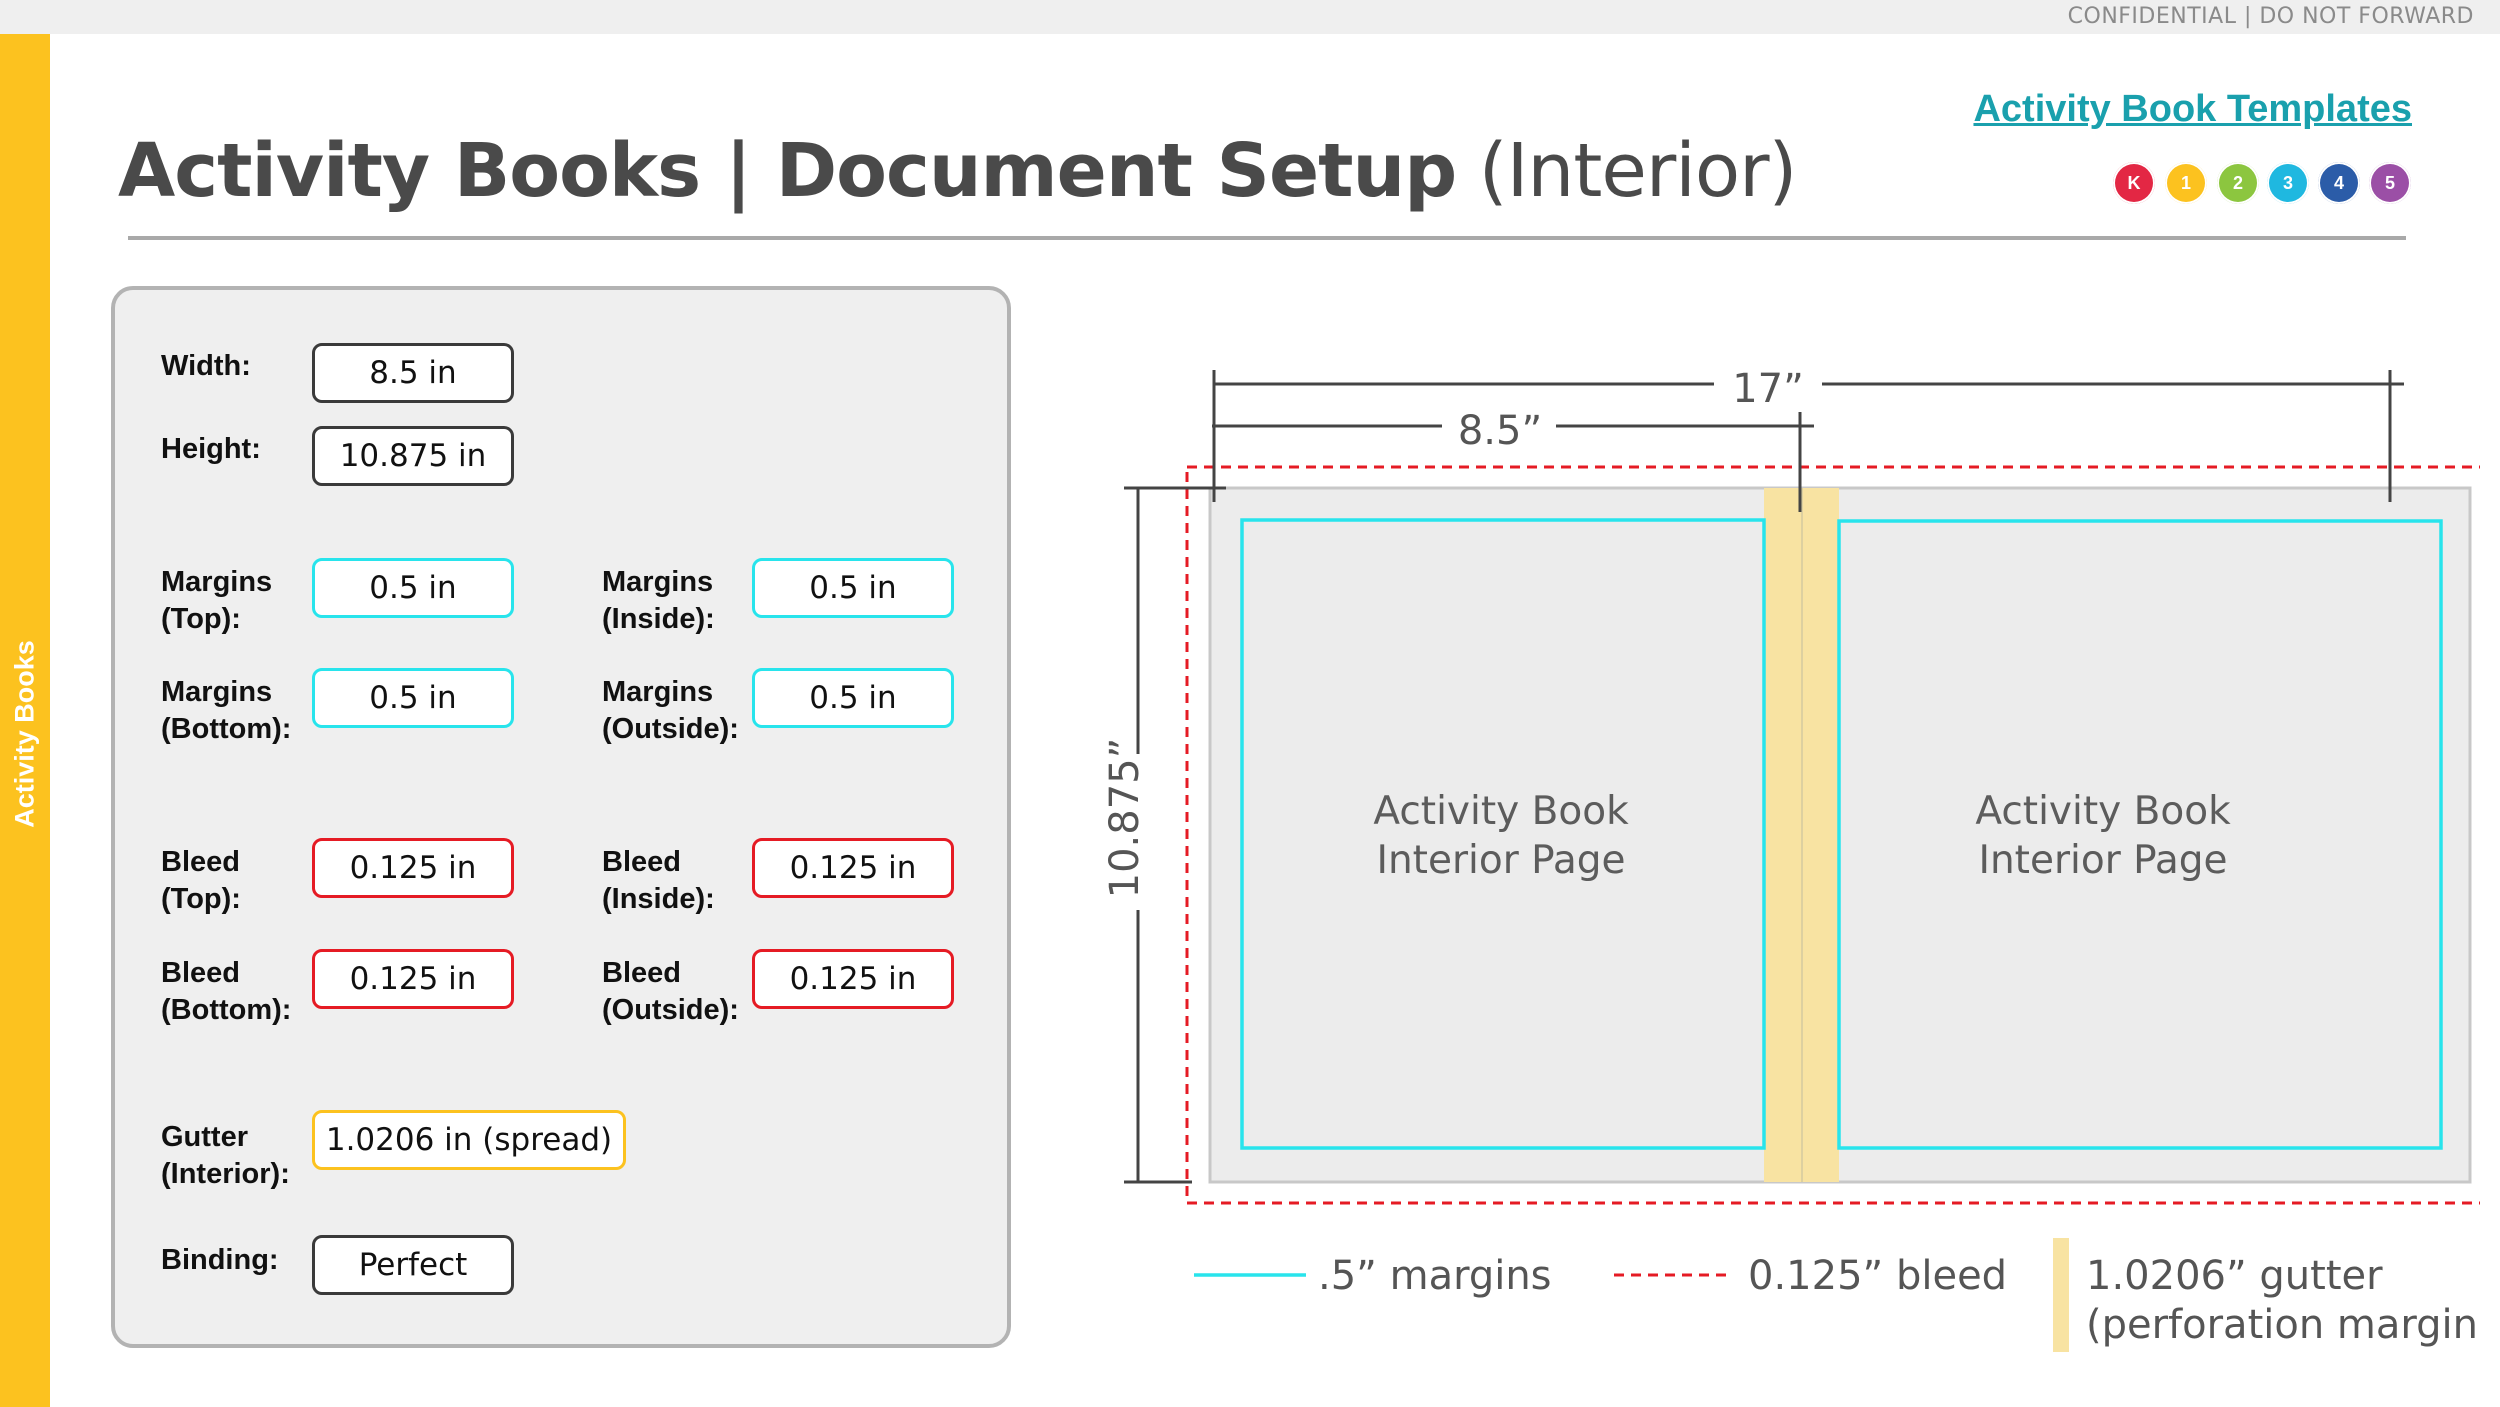 The height and width of the screenshot is (1407, 2500). What do you see at coordinates (206, 366) in the screenshot?
I see `width-label: Width:` at bounding box center [206, 366].